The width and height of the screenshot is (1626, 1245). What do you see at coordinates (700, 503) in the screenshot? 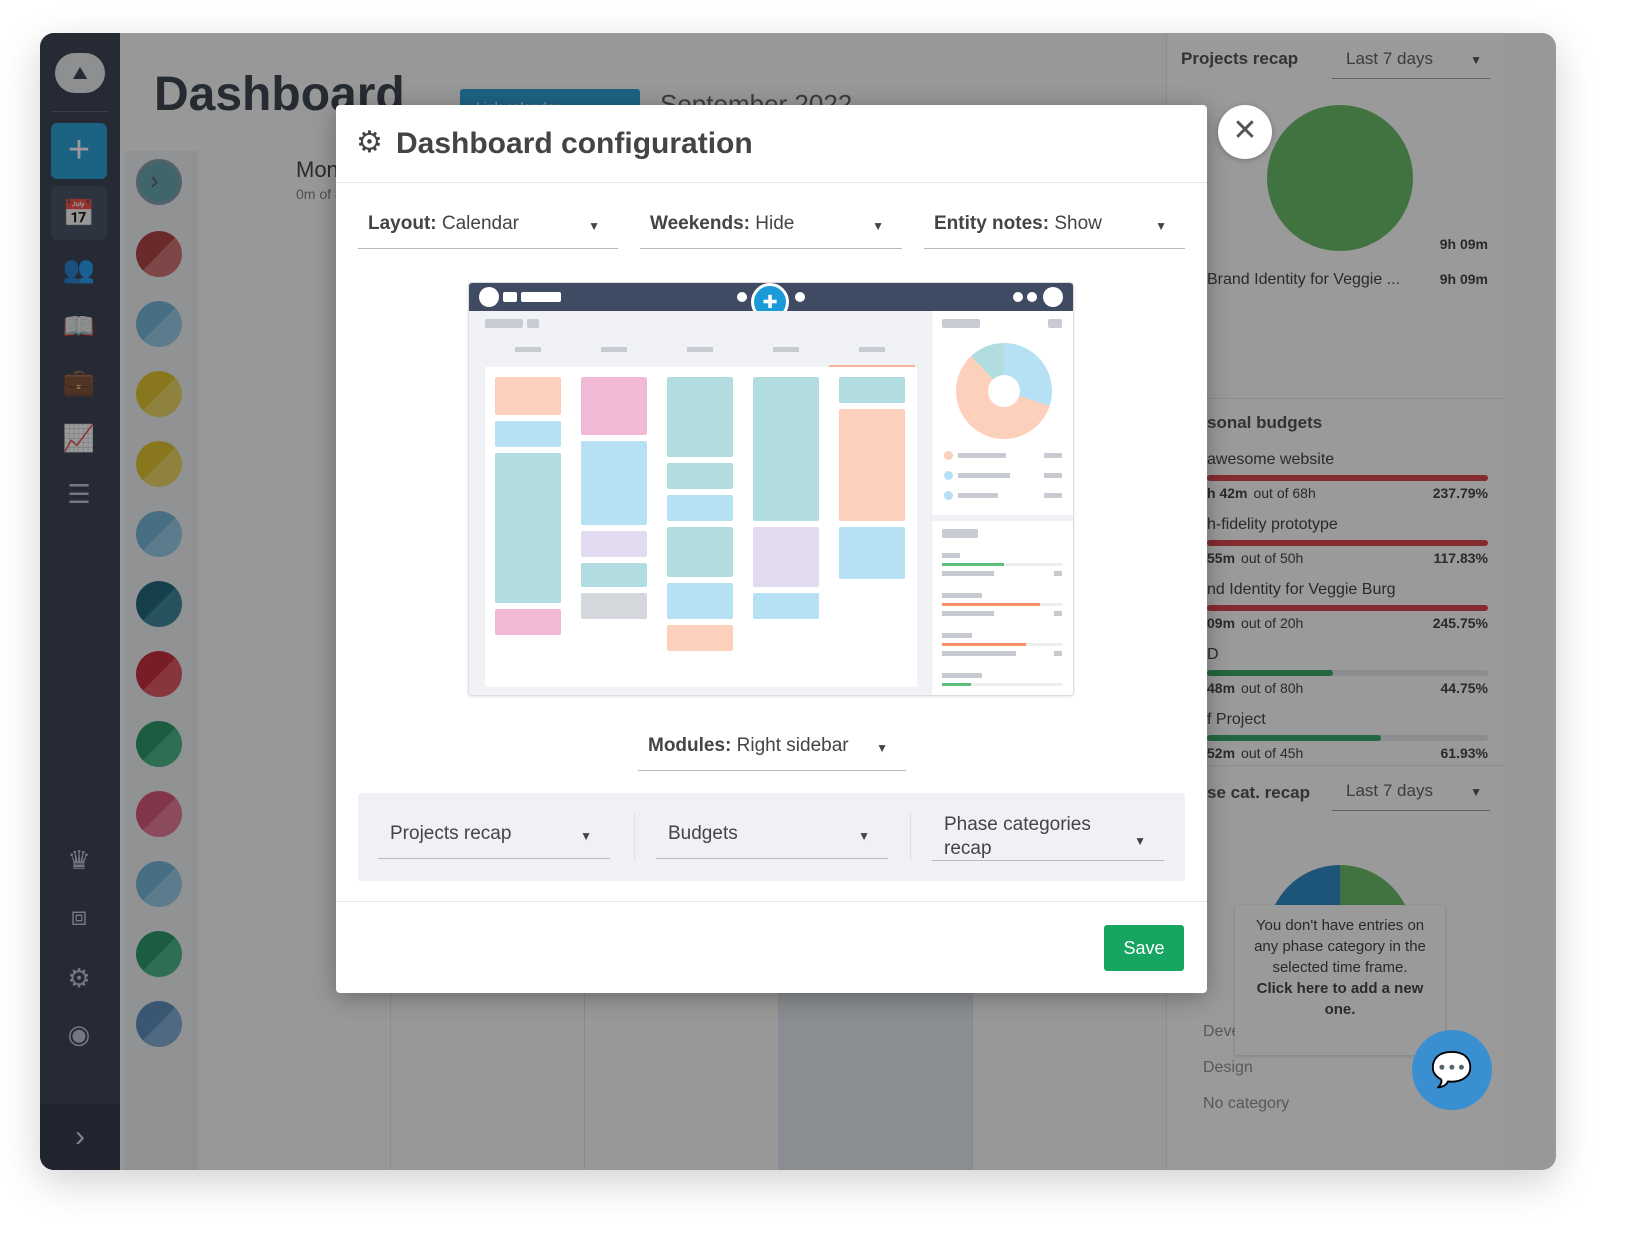
I see `preview-calendar-area` at bounding box center [700, 503].